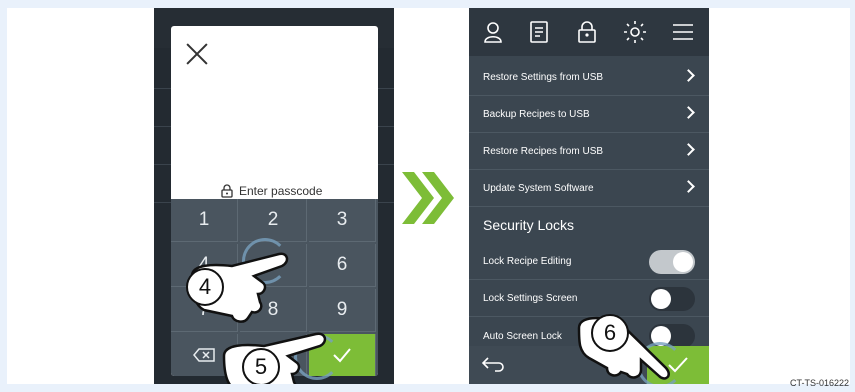 Image resolution: width=855 pixels, height=392 pixels. Describe the element at coordinates (536, 114) in the screenshot. I see `list-item-label: Backup Recipes to USB` at that location.